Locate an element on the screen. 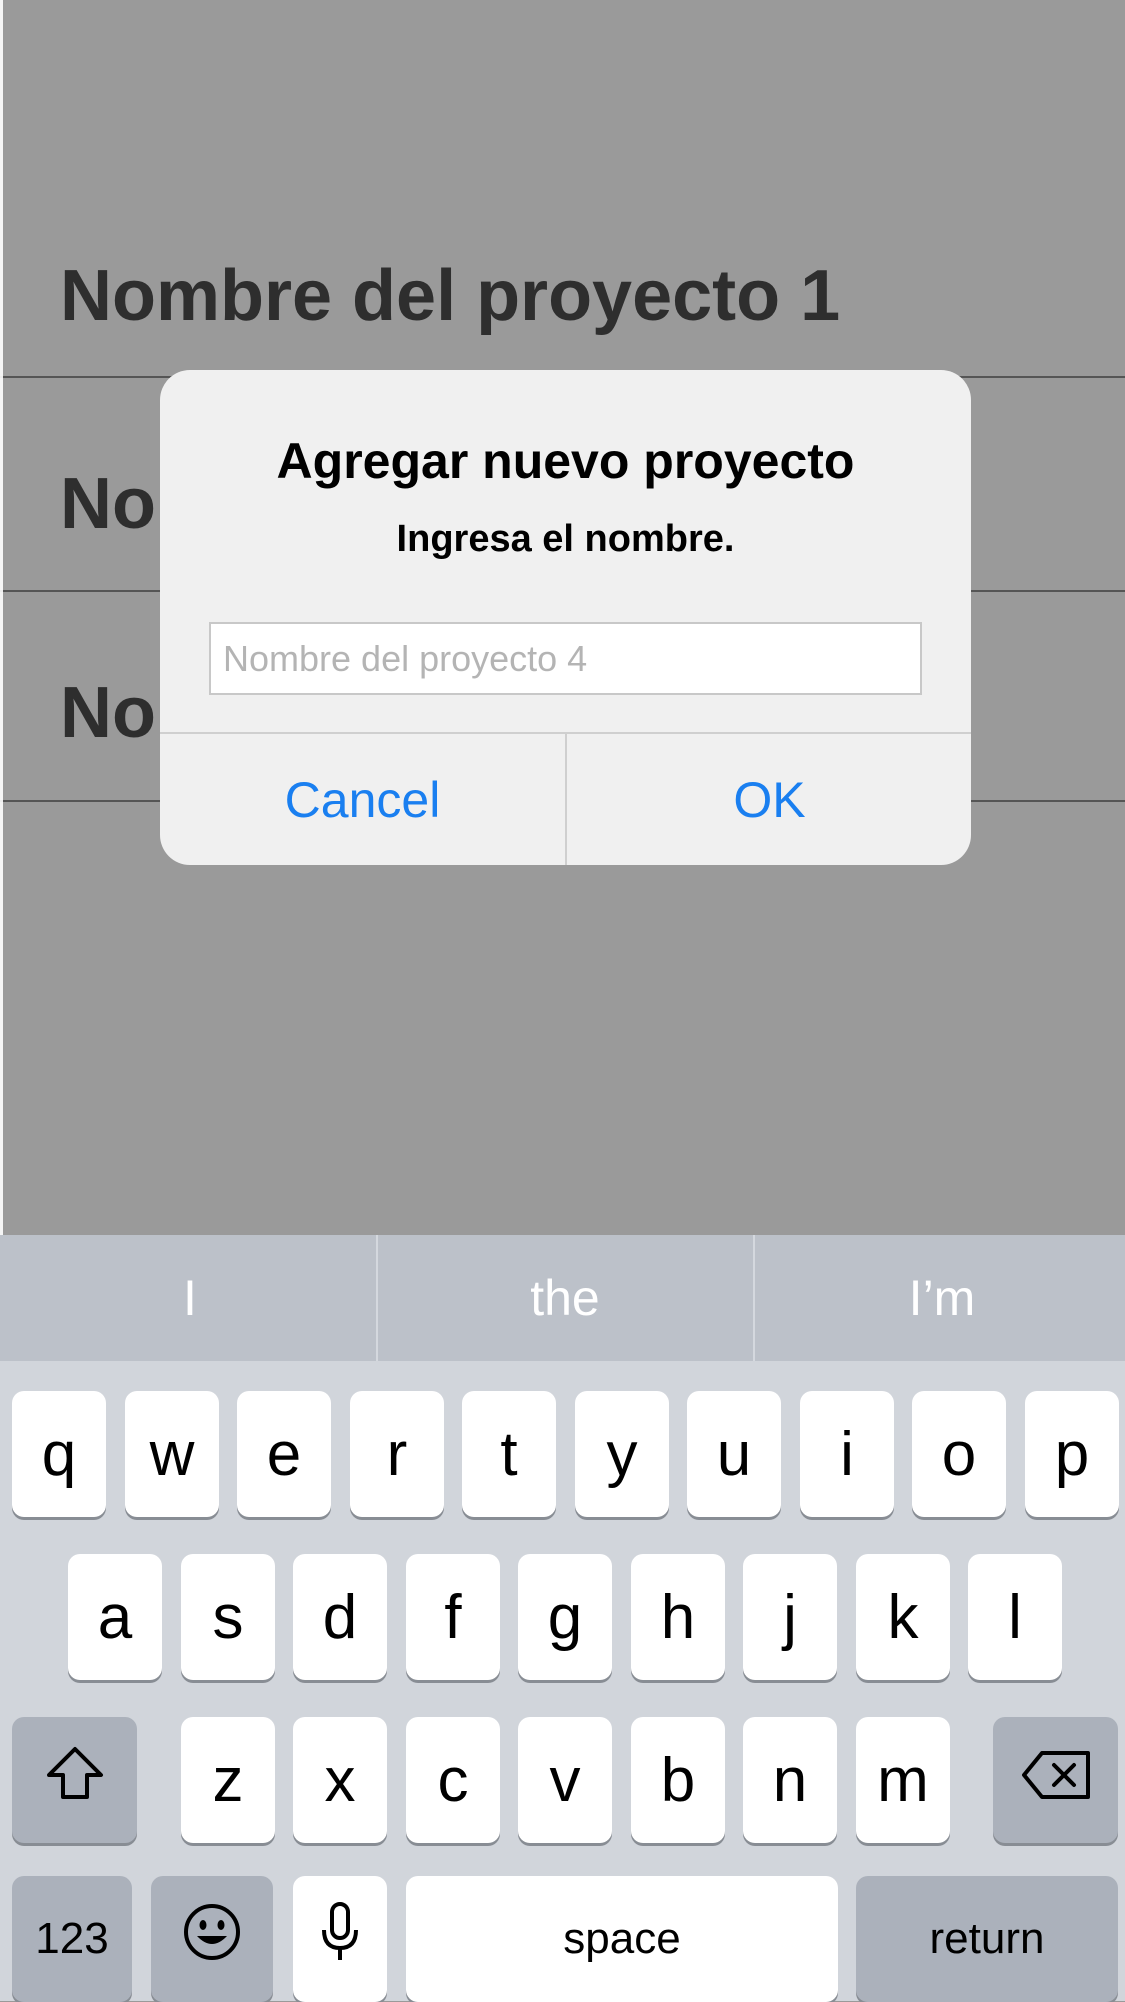  key-r: r is located at coordinates (397, 1454).